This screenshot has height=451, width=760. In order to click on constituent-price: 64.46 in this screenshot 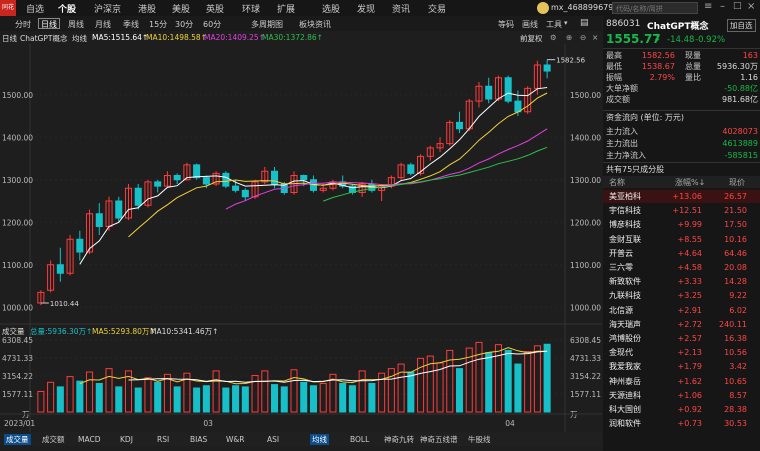, I will do `click(735, 253)`.